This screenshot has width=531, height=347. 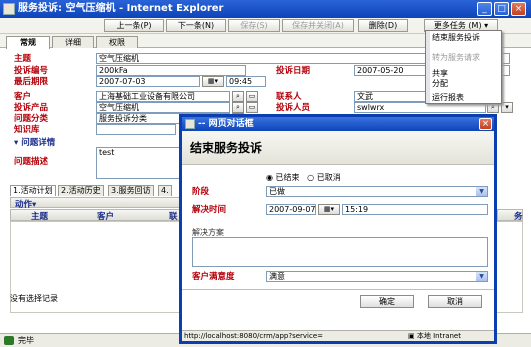 I want to click on customer-input: 上海基础工业设备有限公司, so click(x=163, y=96).